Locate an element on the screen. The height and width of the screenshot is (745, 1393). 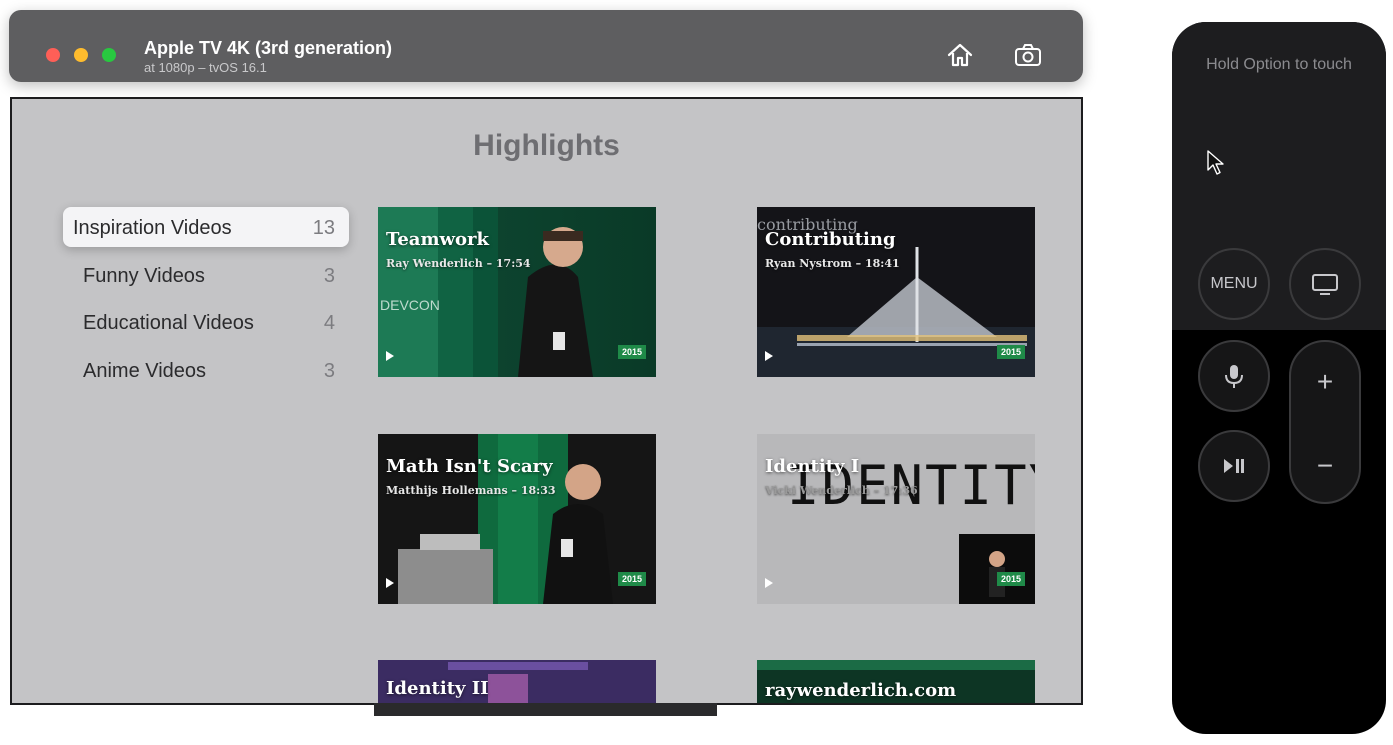
siri-button is located at coordinates (1234, 376).